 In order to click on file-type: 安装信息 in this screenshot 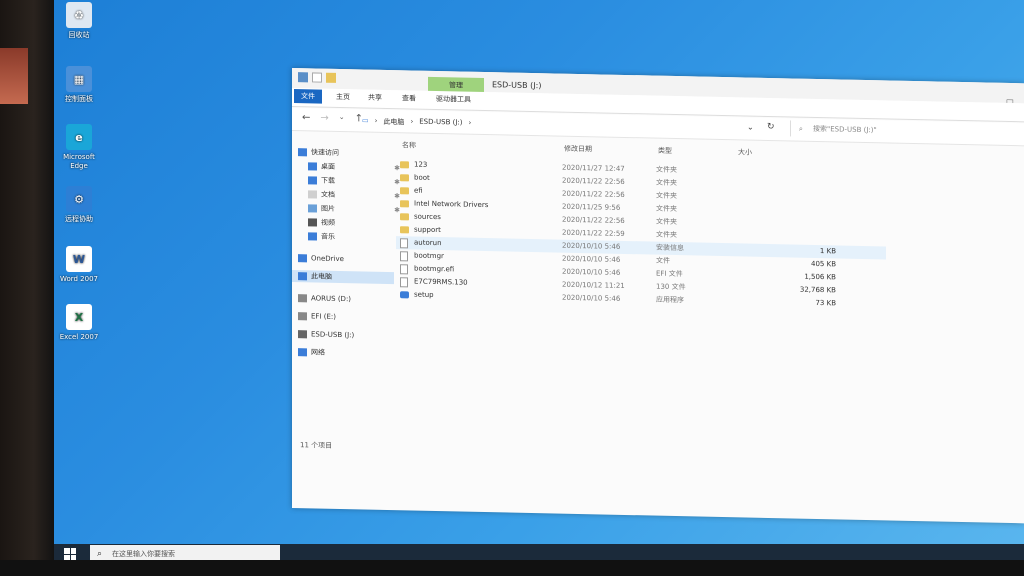, I will do `click(670, 248)`.